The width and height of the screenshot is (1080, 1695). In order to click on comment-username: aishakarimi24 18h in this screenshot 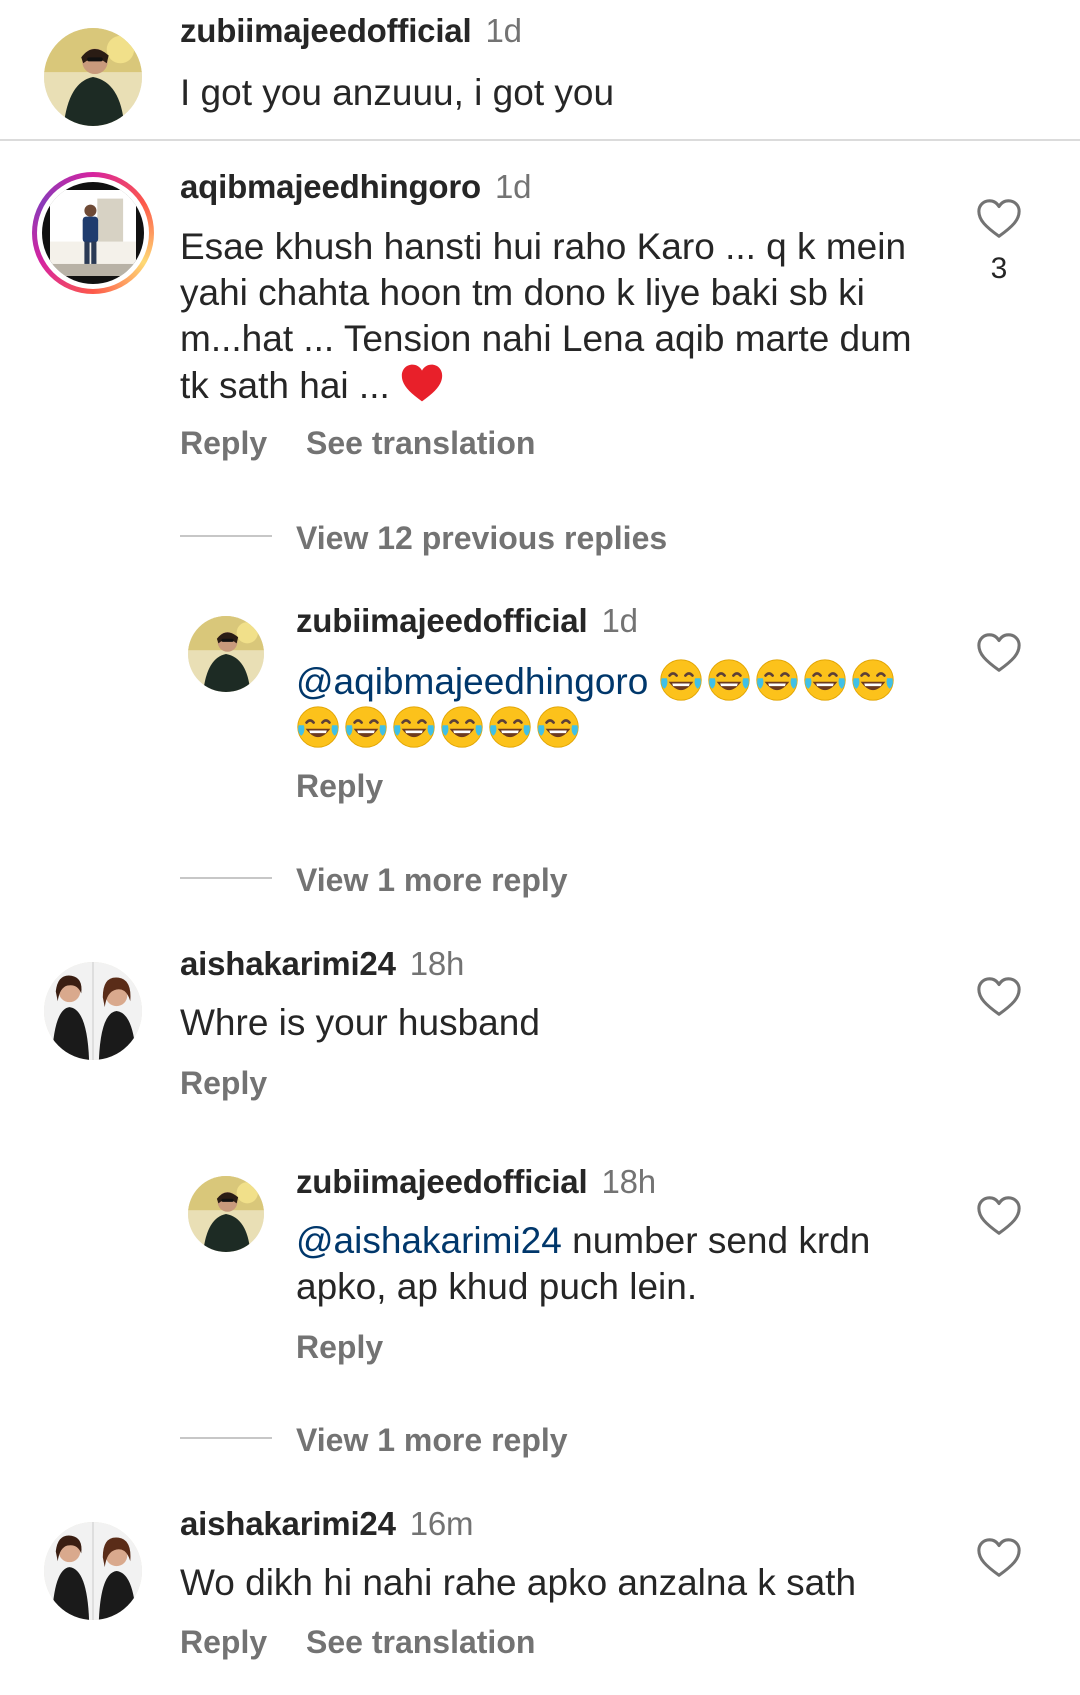, I will do `click(322, 964)`.